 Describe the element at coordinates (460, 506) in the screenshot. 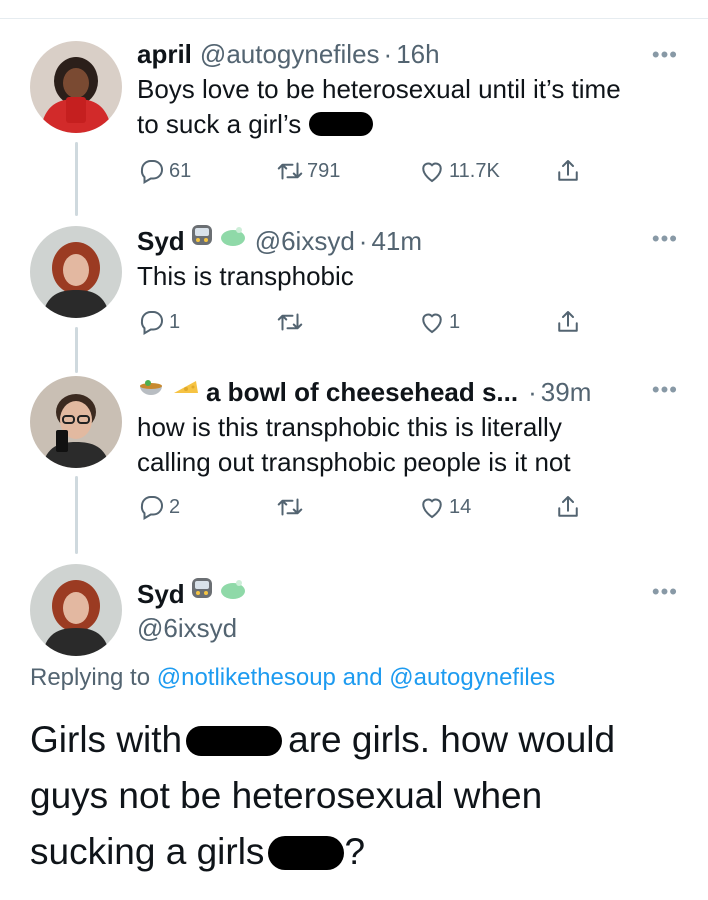

I see `like-count: 14` at that location.